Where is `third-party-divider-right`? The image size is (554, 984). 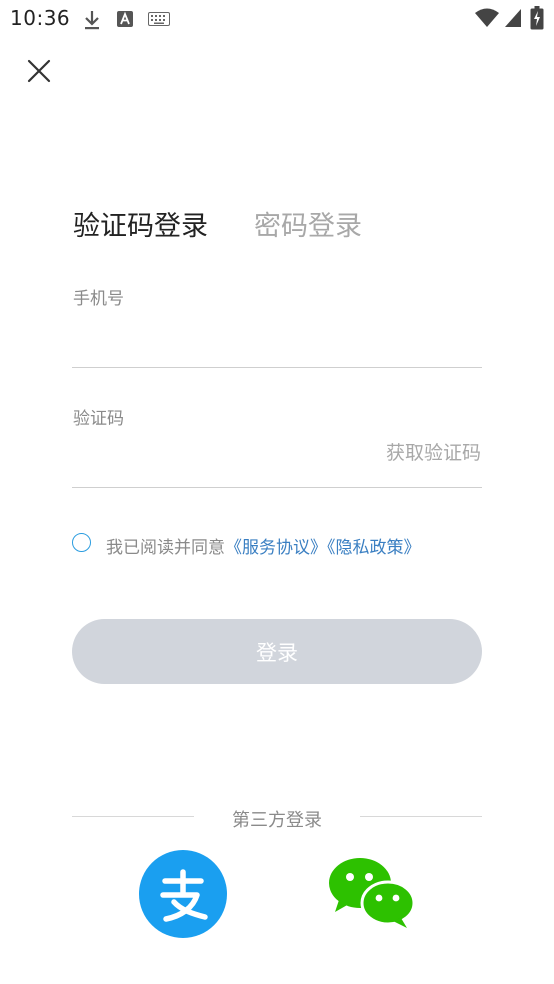 third-party-divider-right is located at coordinates (421, 816).